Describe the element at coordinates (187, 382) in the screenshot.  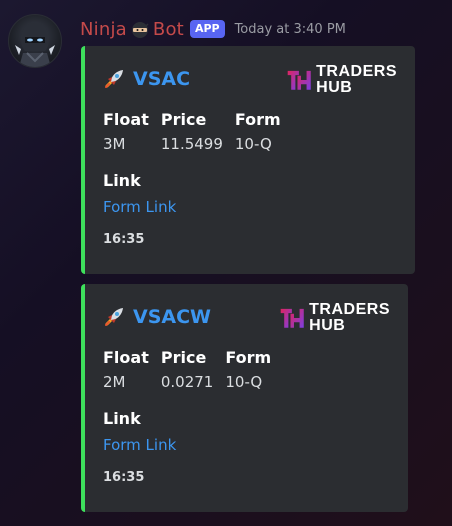
I see `field-value: 0.0271` at that location.